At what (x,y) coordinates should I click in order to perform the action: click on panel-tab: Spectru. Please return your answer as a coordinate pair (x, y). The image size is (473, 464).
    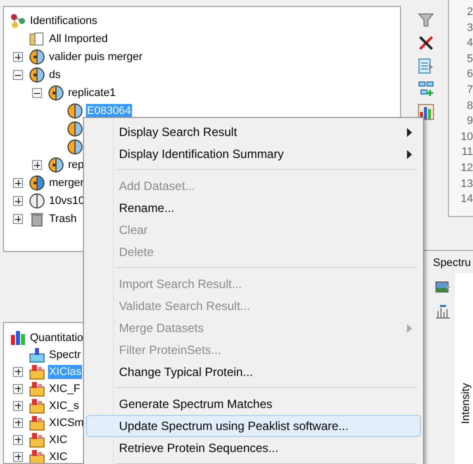
    Looking at the image, I should click on (452, 263).